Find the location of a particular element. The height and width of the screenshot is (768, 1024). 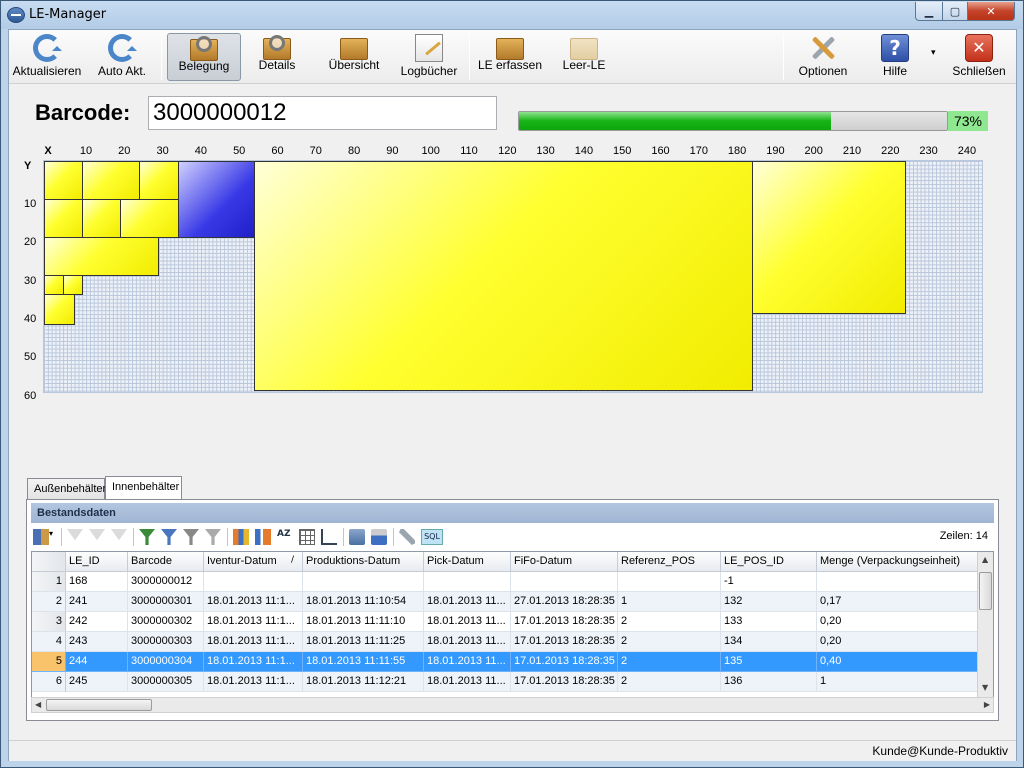

table-cell: 18.01.2013 11:11:10 is located at coordinates (363, 622).